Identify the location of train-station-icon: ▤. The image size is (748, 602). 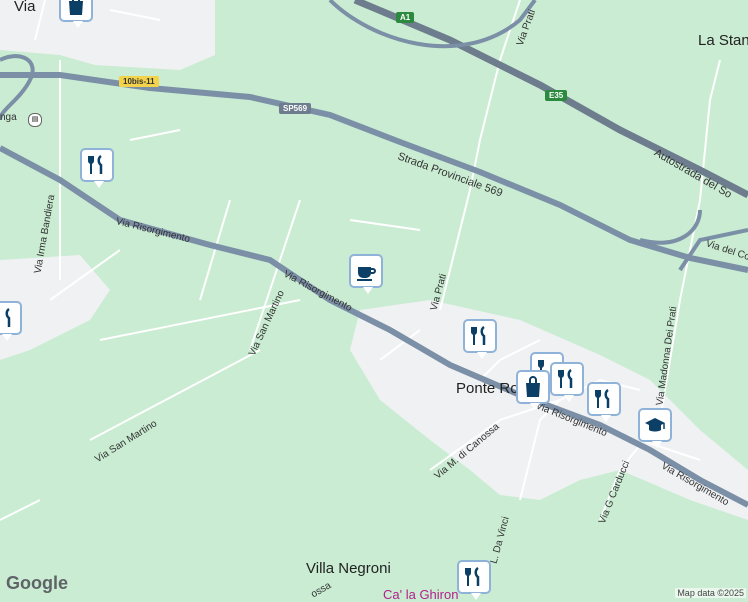
(35, 120).